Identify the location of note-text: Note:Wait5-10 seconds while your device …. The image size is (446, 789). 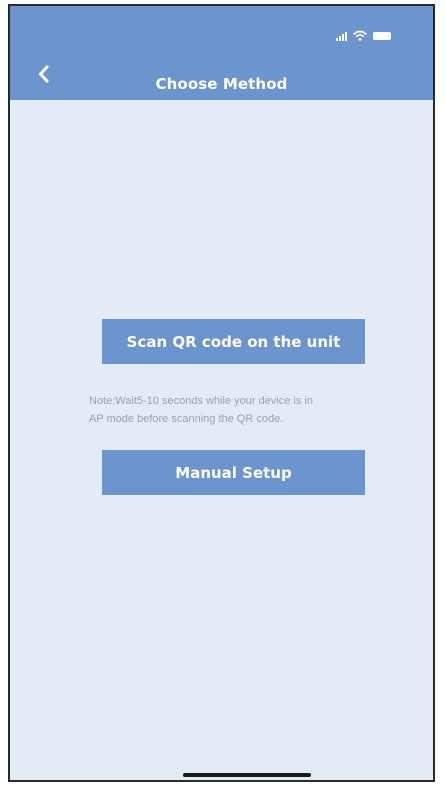
(201, 410).